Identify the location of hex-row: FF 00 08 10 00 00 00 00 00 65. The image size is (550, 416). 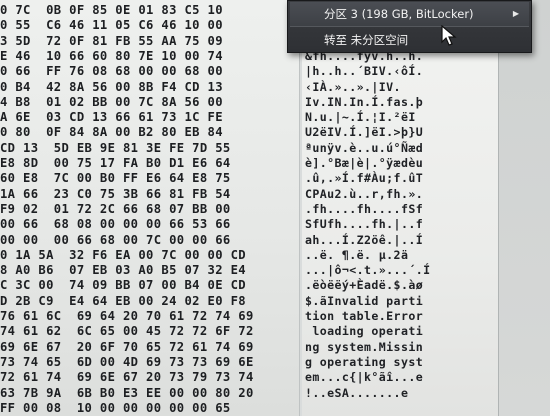
(115, 407).